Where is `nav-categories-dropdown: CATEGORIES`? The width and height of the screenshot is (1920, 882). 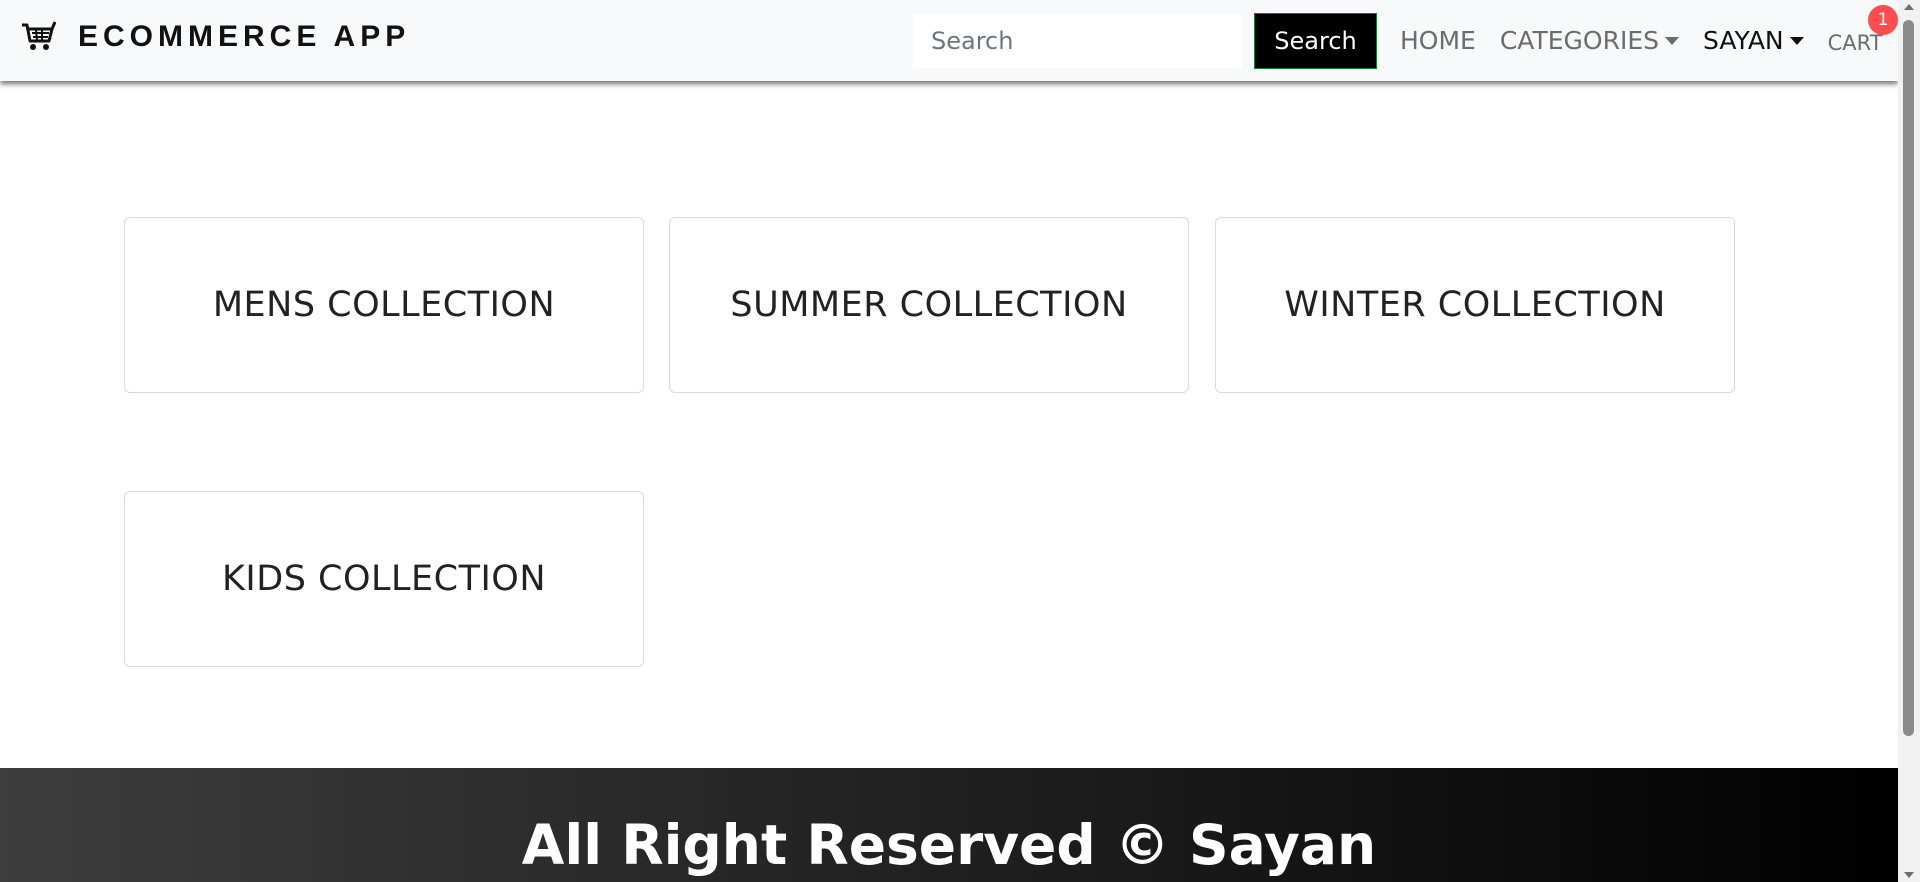 nav-categories-dropdown: CATEGORIES is located at coordinates (1589, 40).